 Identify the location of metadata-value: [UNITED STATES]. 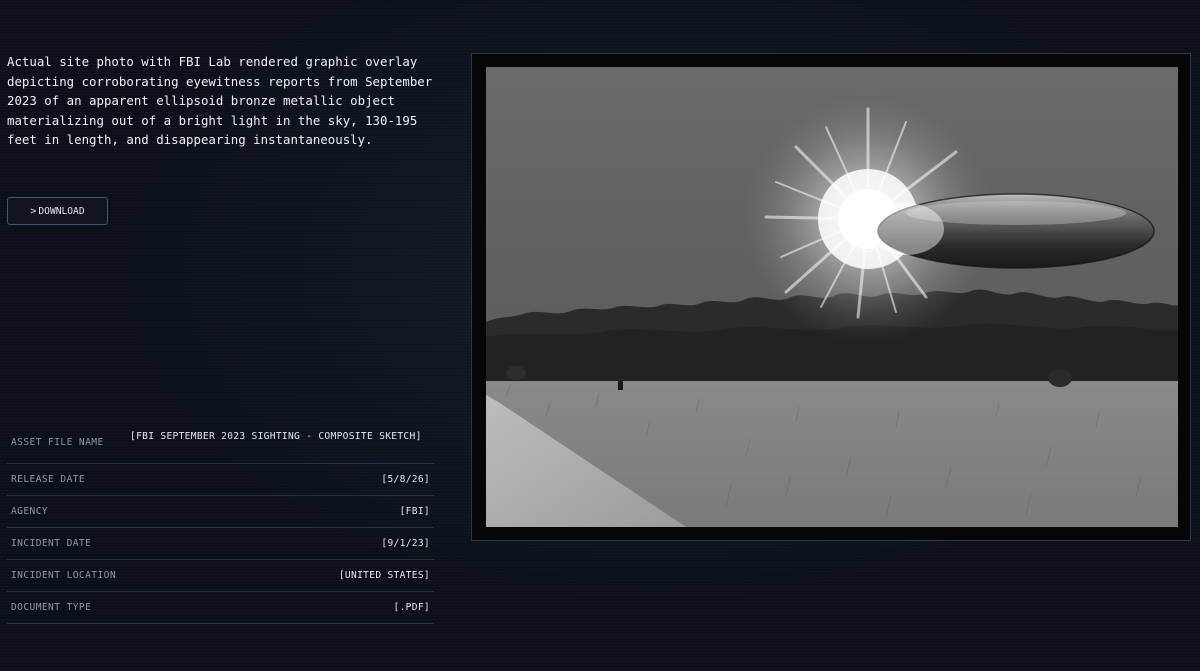
(384, 575).